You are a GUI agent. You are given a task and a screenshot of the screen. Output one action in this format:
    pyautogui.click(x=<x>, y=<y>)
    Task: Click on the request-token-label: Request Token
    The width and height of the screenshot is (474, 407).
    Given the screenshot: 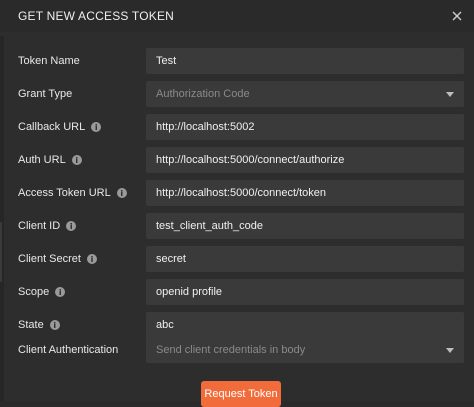 What is the action you would take?
    pyautogui.click(x=241, y=394)
    